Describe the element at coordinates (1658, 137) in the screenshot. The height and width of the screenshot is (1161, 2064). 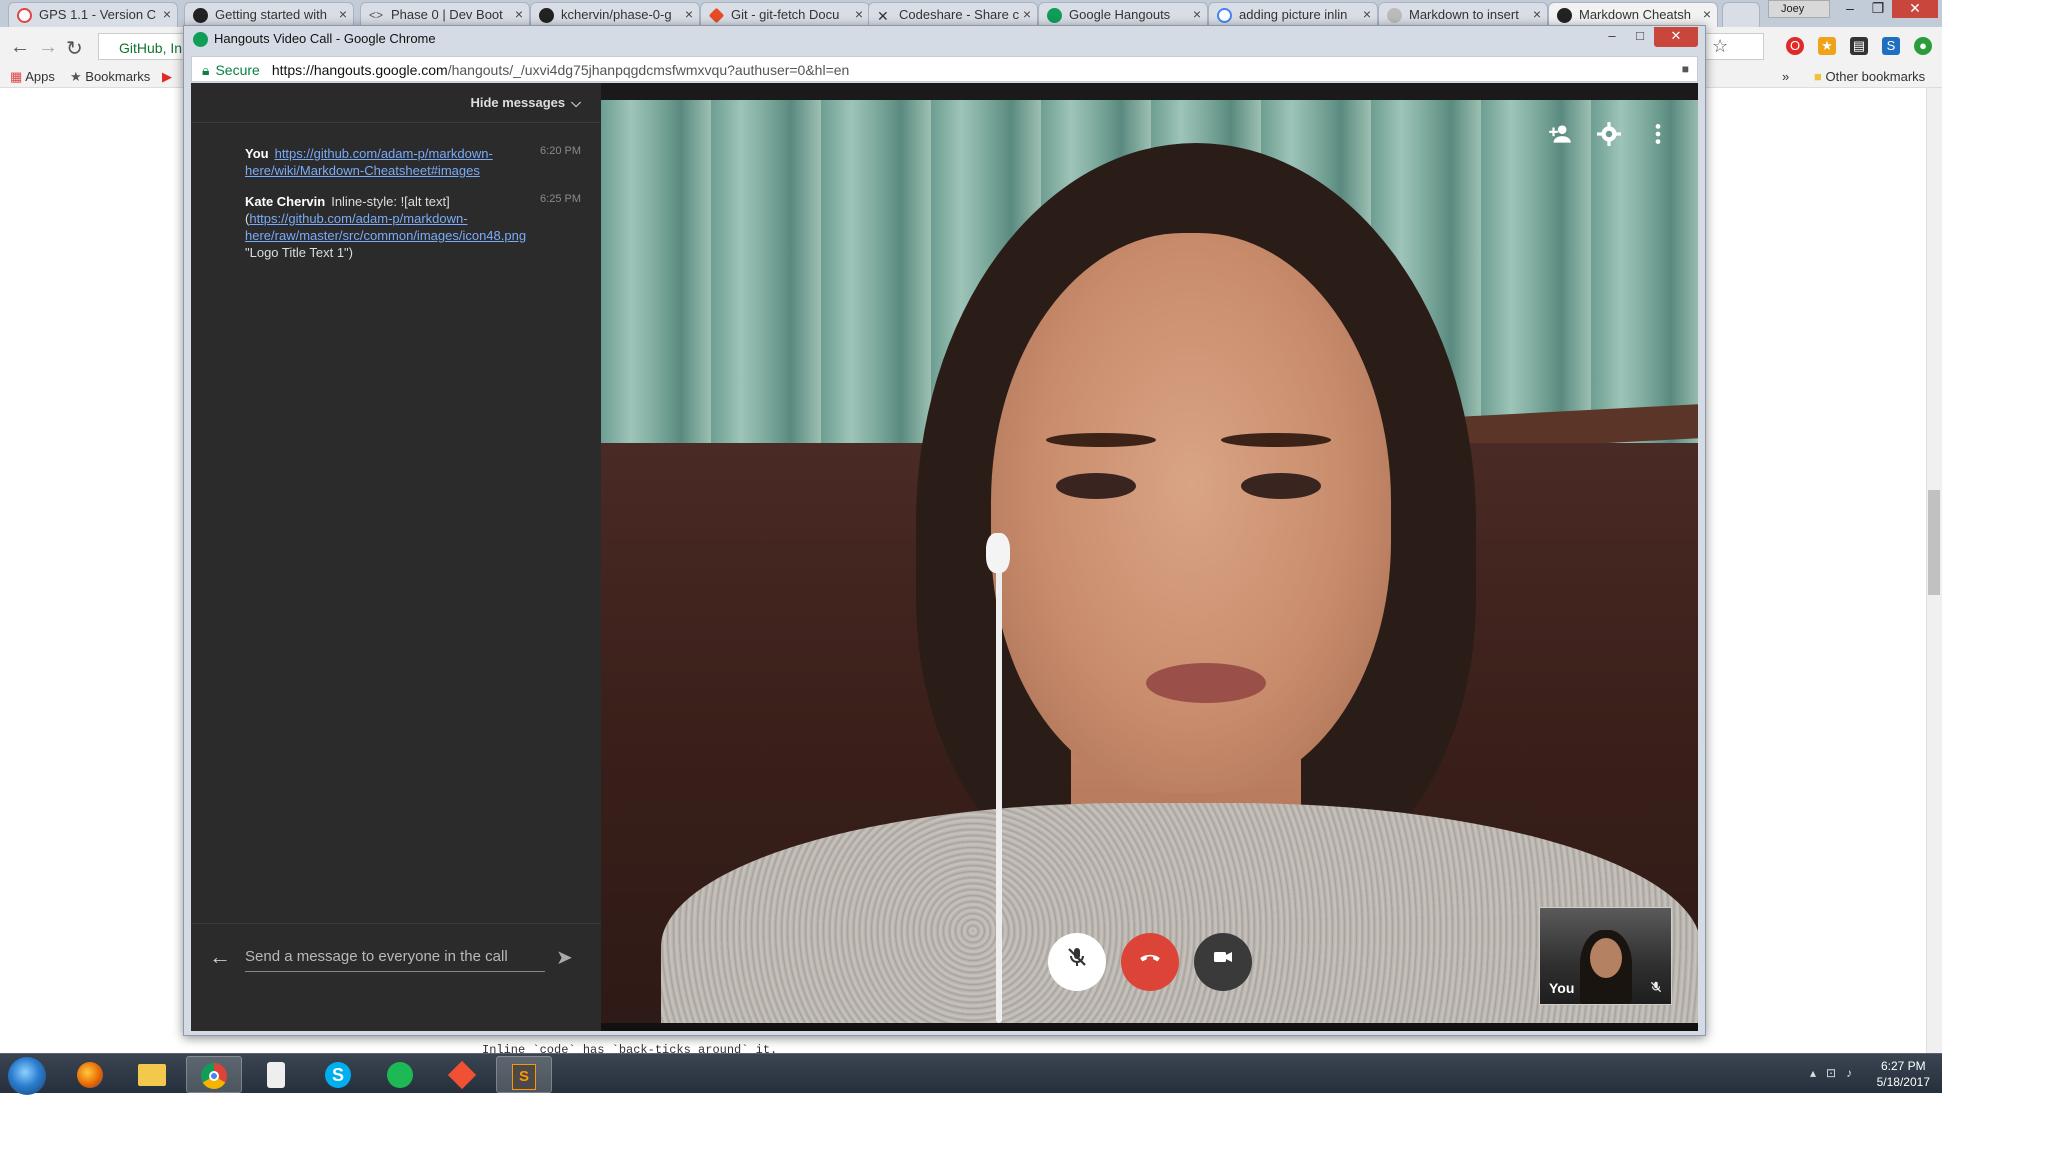
I see `more-vert-icon` at that location.